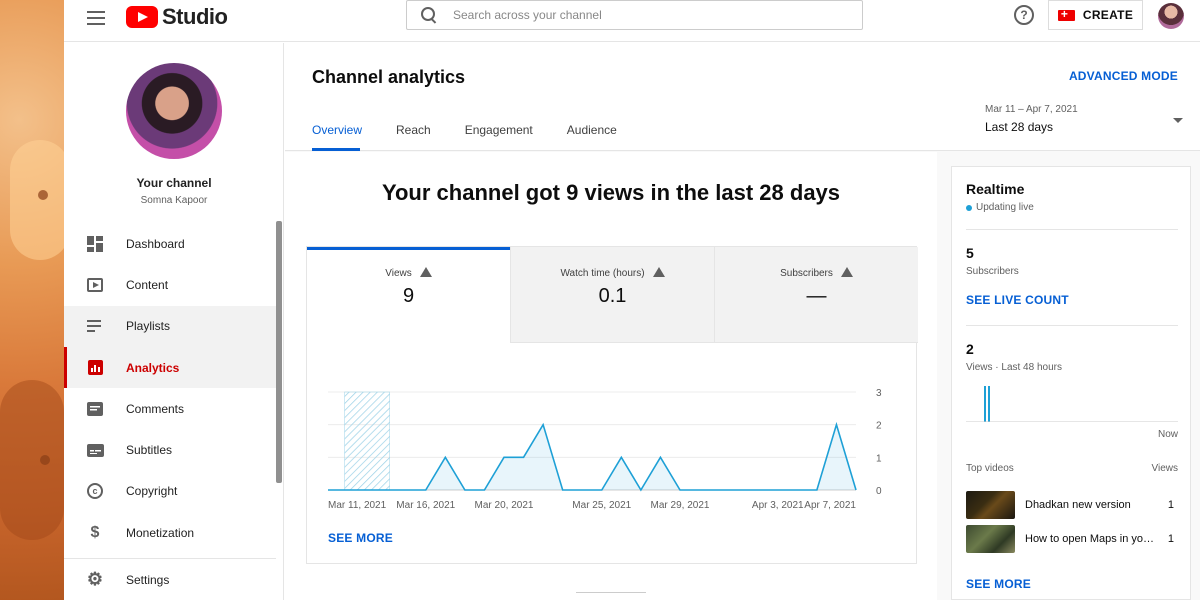  Describe the element at coordinates (995, 189) in the screenshot. I see `realtime-title: Realtime` at that location.